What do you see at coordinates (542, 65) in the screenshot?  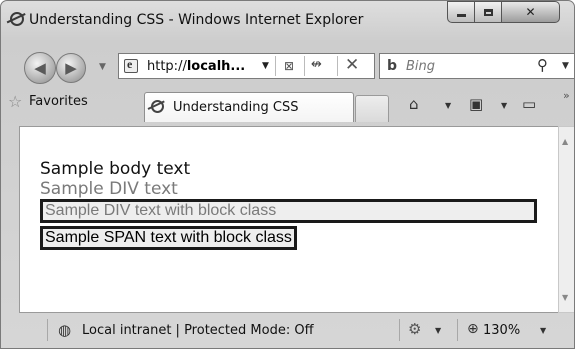 I see `search-icon: ⚲` at bounding box center [542, 65].